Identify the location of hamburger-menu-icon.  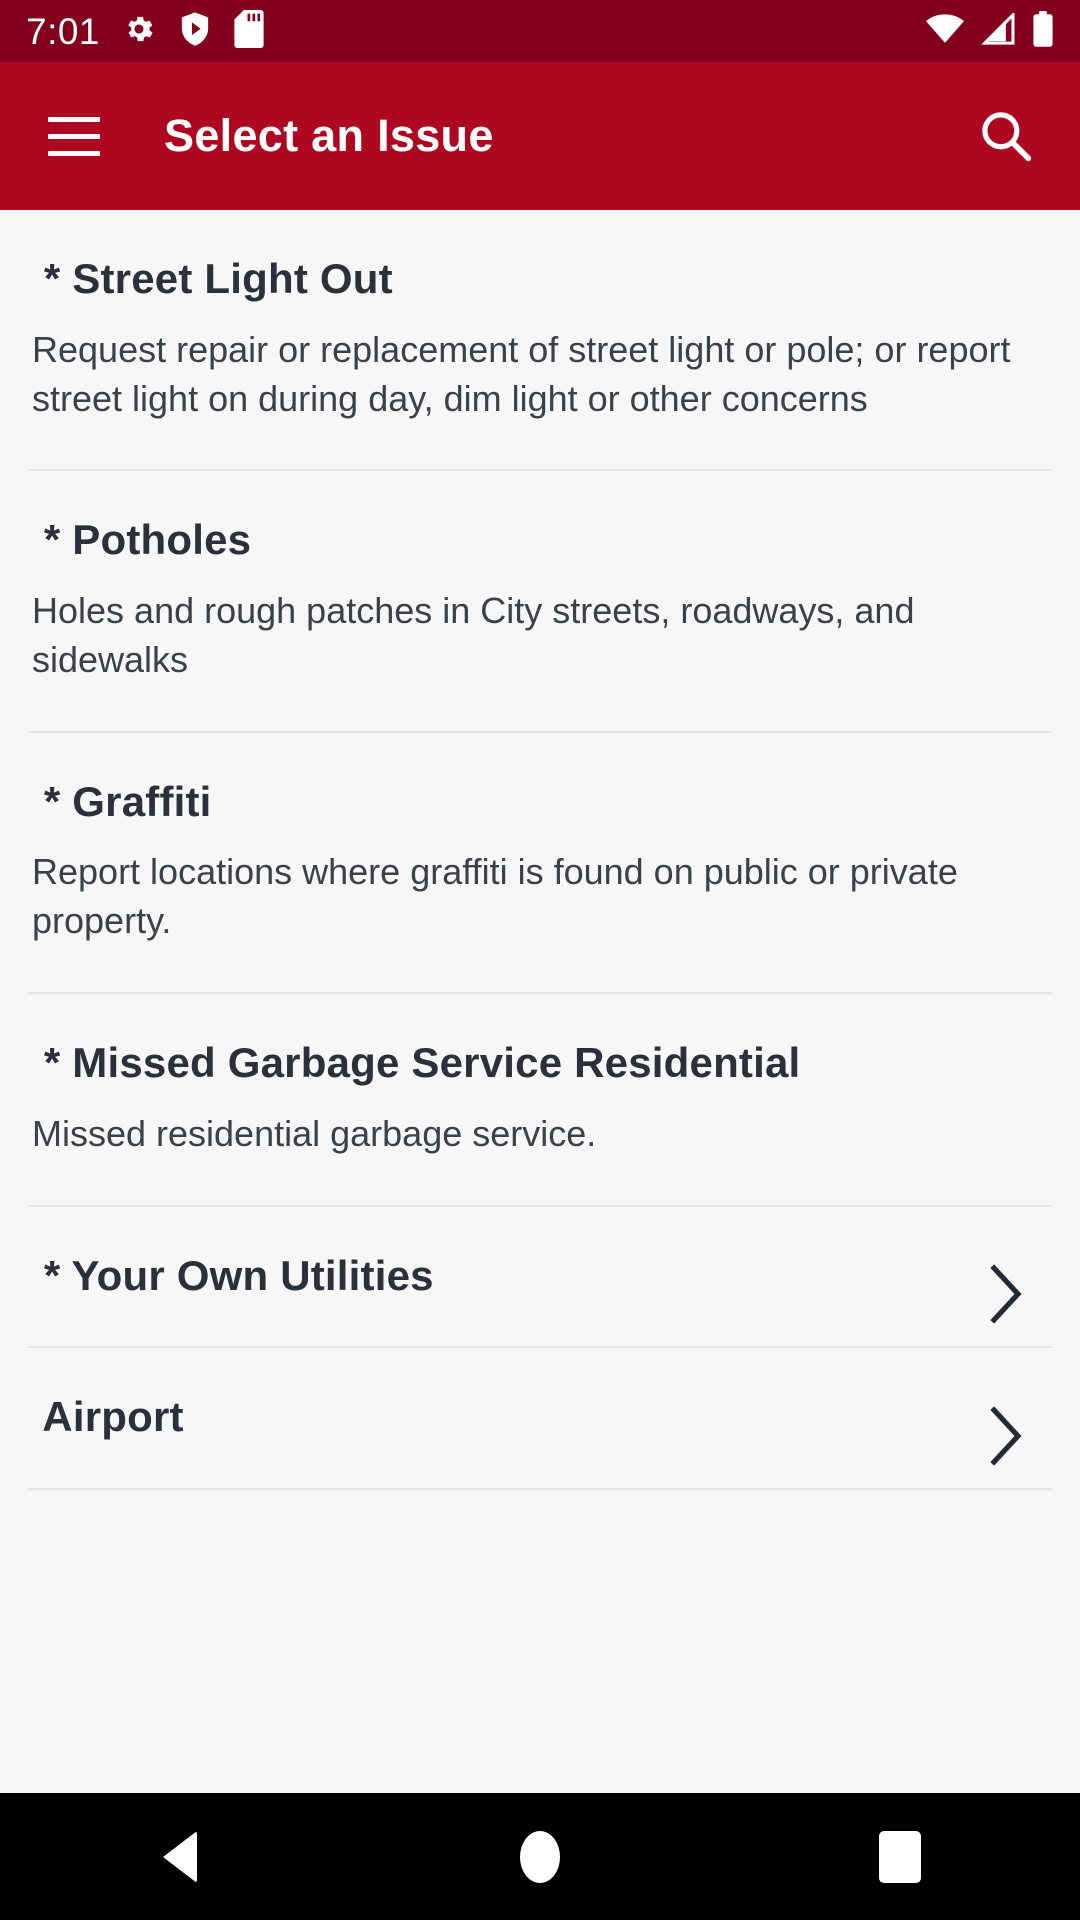
(74, 136).